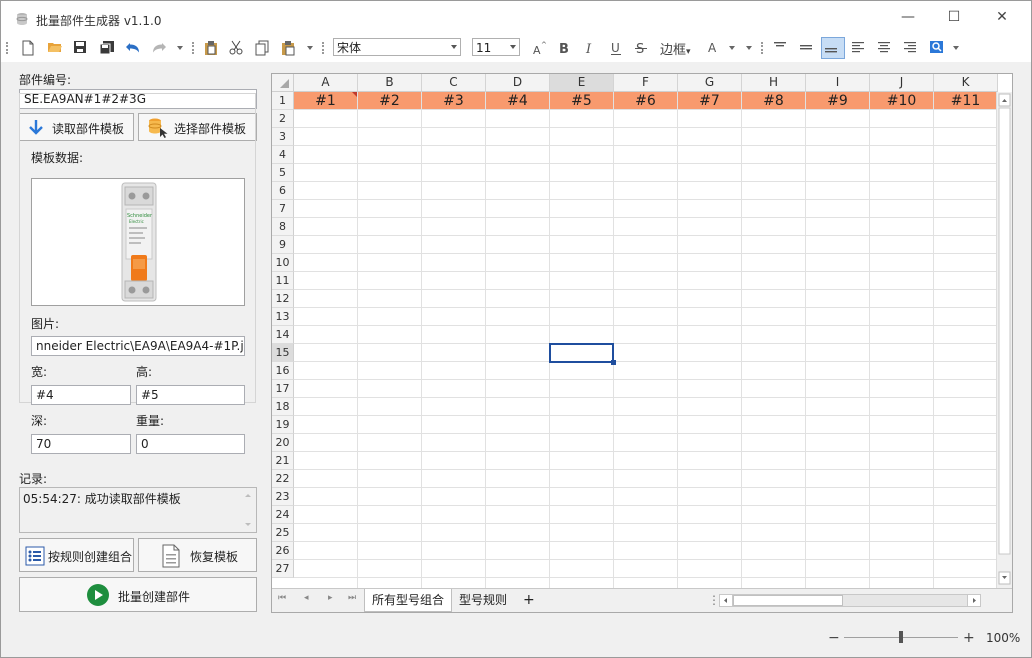 Image resolution: width=1032 pixels, height=658 pixels. Describe the element at coordinates (397, 47) in the screenshot. I see `font-name-select: 宋体` at that location.